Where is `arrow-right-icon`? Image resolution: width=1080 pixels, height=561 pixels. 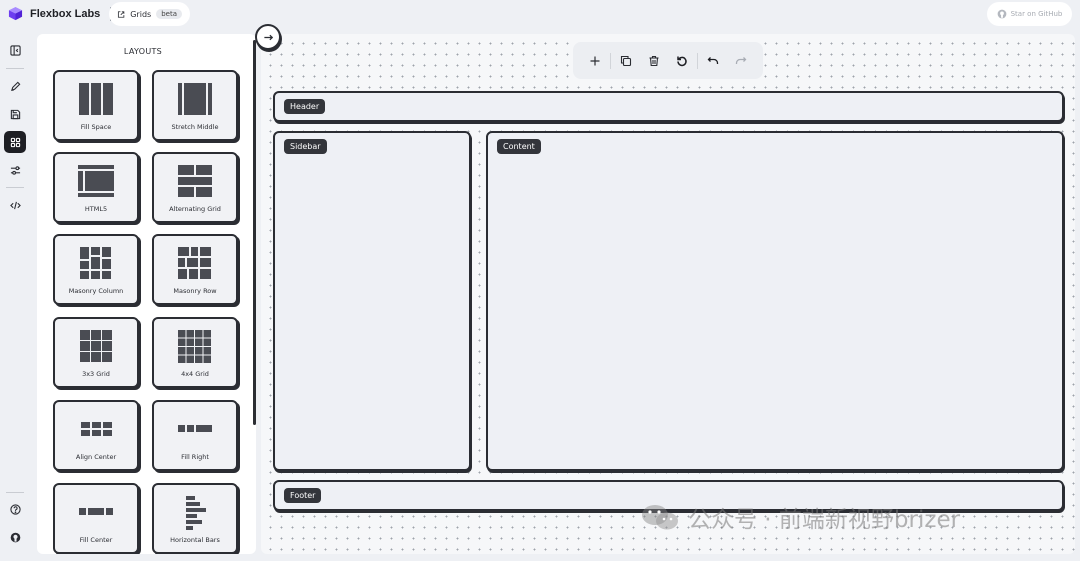 arrow-right-icon is located at coordinates (268, 37).